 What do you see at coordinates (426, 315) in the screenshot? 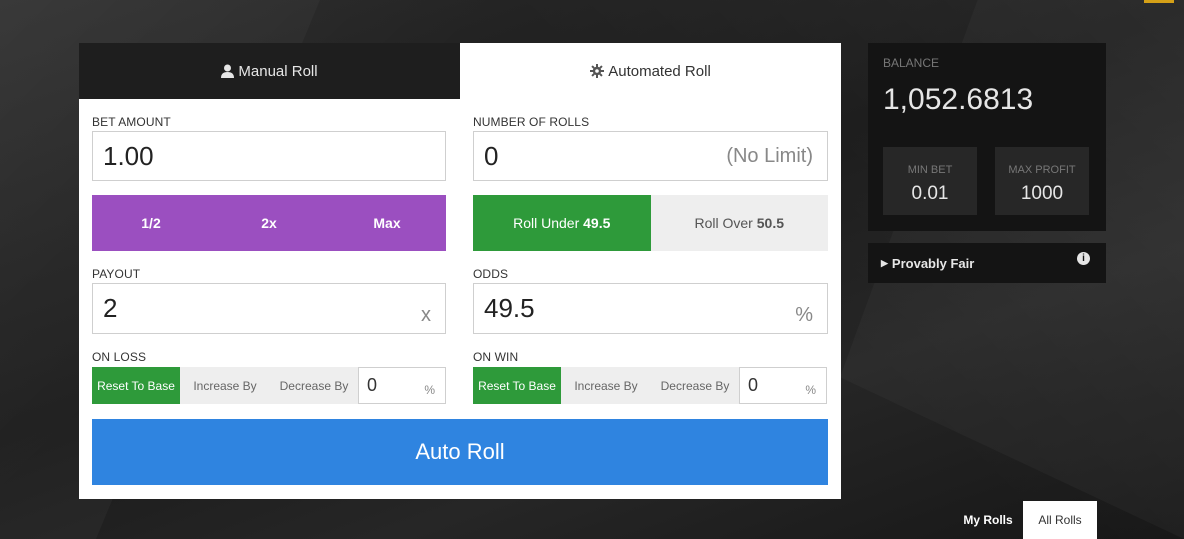
I see `payout-suffix: x` at bounding box center [426, 315].